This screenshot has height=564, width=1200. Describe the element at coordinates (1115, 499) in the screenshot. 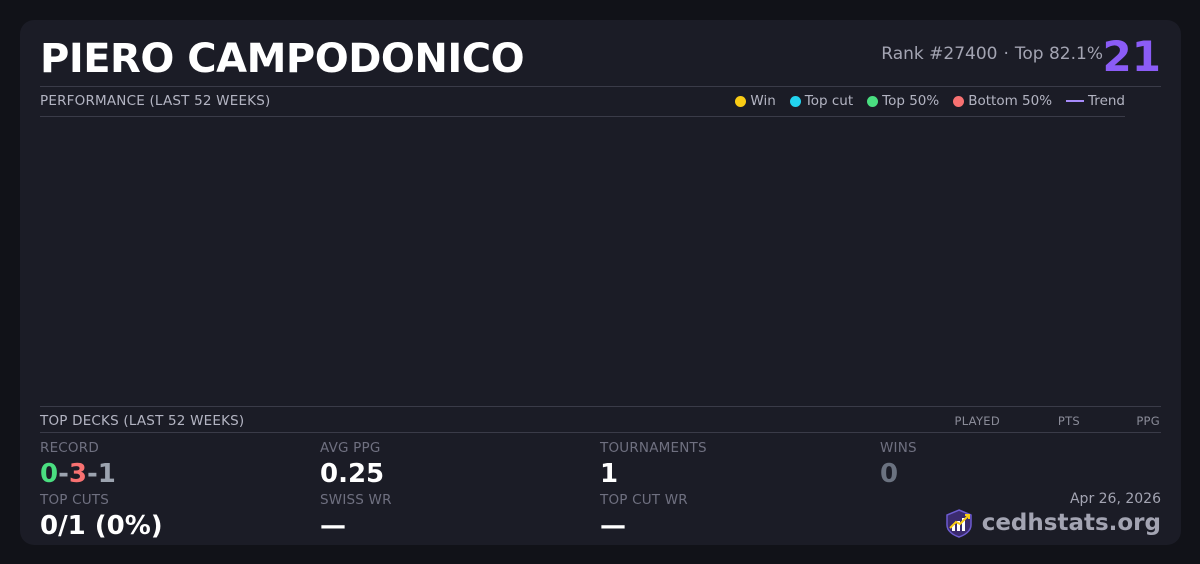

I see `snapshot-date: Apr 26, 2026` at that location.